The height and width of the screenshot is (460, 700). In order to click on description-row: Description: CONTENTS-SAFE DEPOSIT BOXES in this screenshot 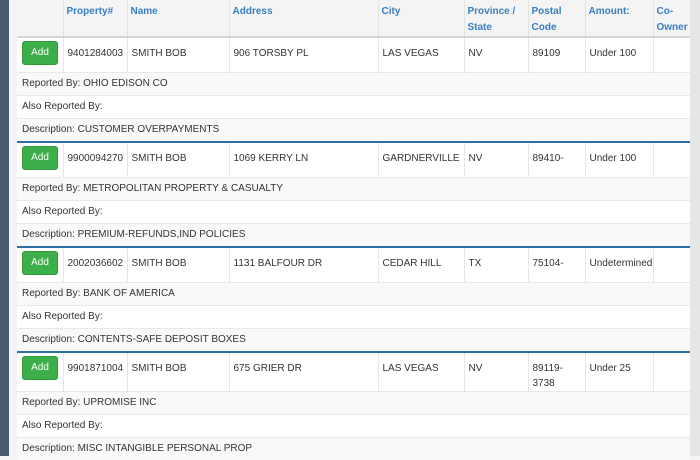, I will do `click(353, 341)`.